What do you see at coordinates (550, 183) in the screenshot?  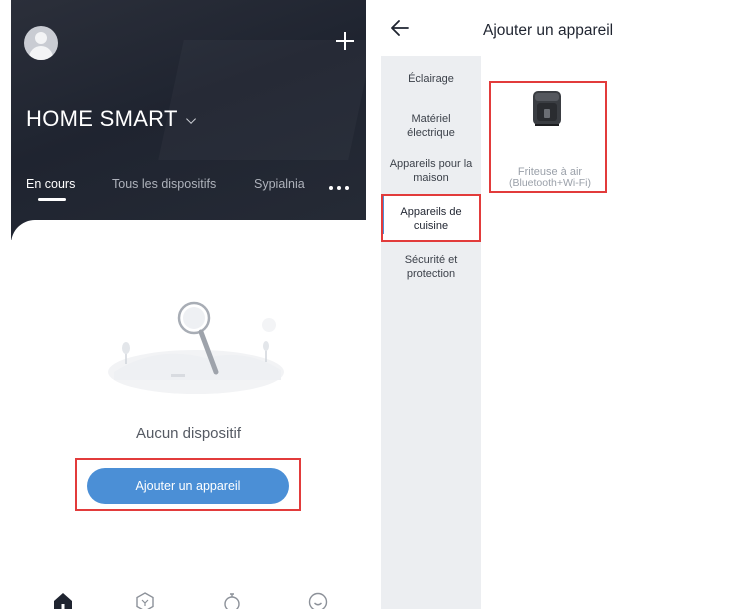 I see `device-connectivity: (Bluetooth+Wi-Fi)` at bounding box center [550, 183].